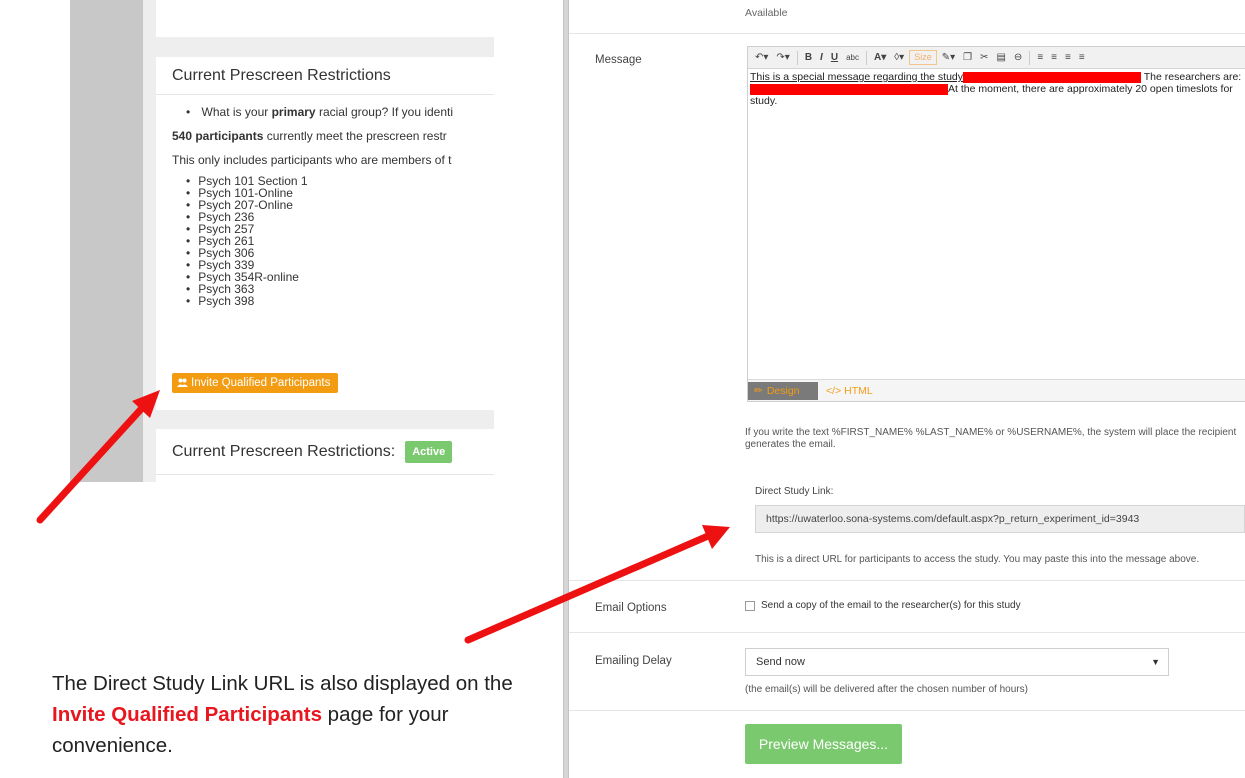 The image size is (1245, 778). Describe the element at coordinates (996, 390) in the screenshot. I see `editor-mode-bar: ✏ Design </> HTML` at that location.